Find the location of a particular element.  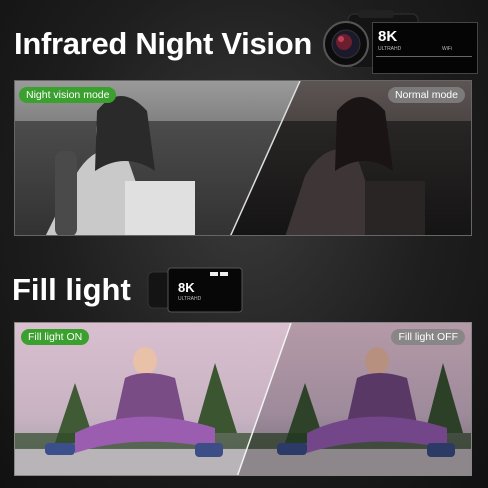

camera-resolution-label-bottom: 8K is located at coordinates (186, 287).